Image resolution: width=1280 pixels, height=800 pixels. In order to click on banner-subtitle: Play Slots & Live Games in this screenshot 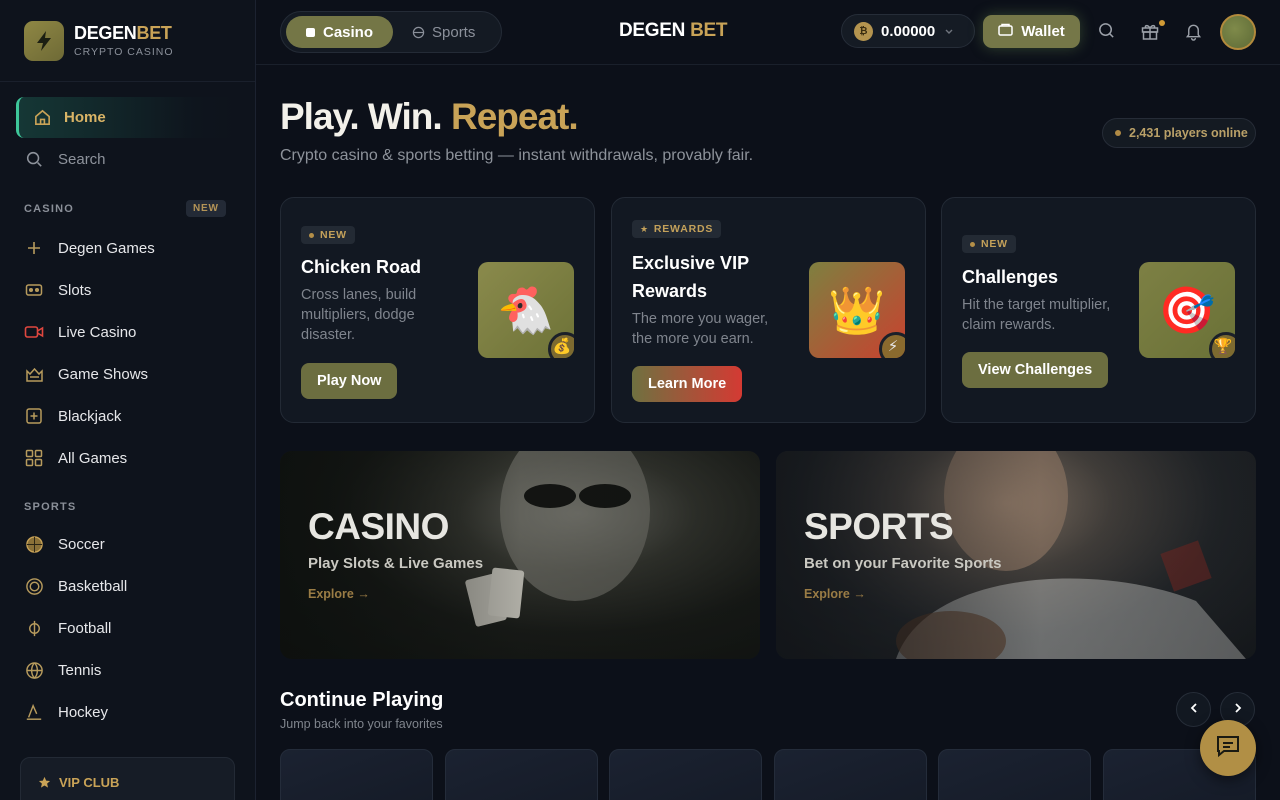, I will do `click(396, 563)`.